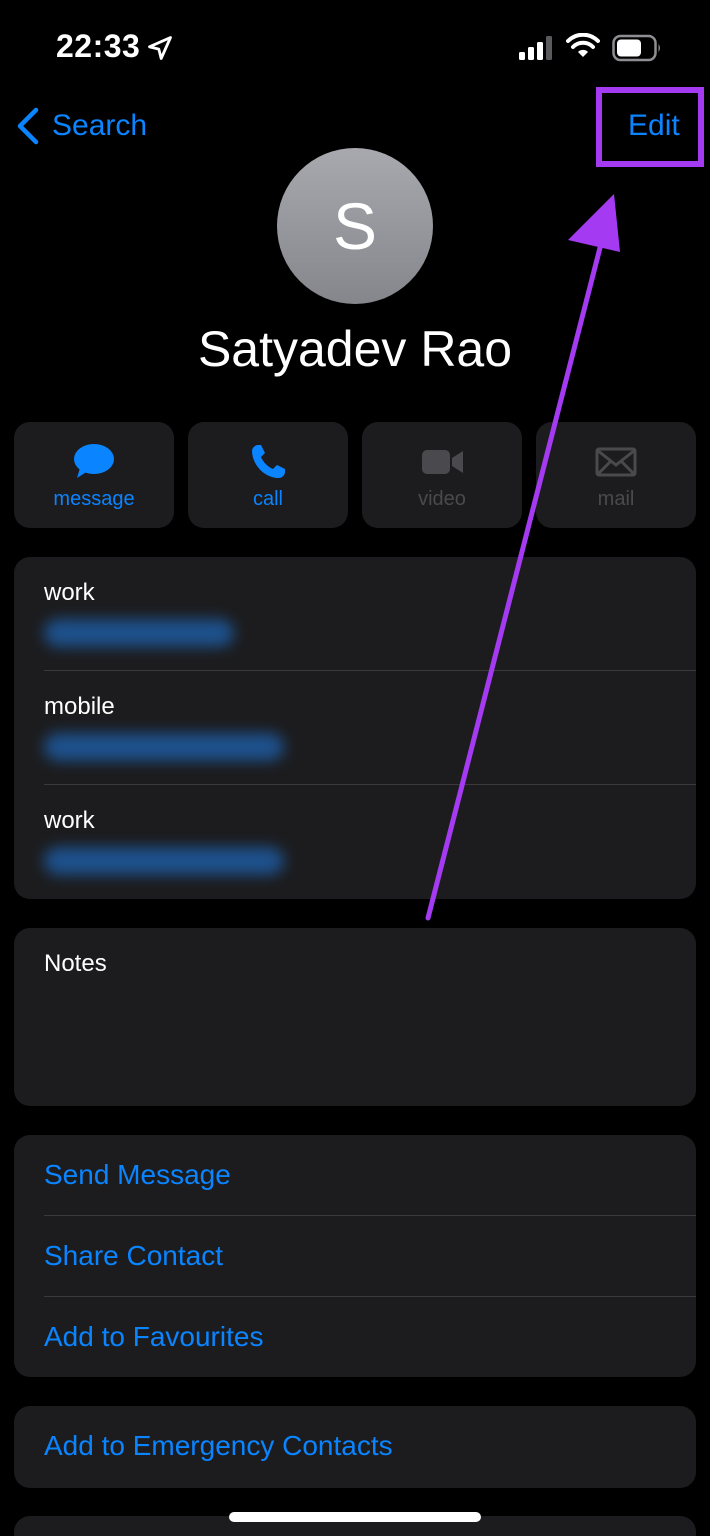 The image size is (710, 1536). Describe the element at coordinates (218, 1446) in the screenshot. I see `add-to-emergency-contacts-link: Add to Emergency Contacts` at that location.